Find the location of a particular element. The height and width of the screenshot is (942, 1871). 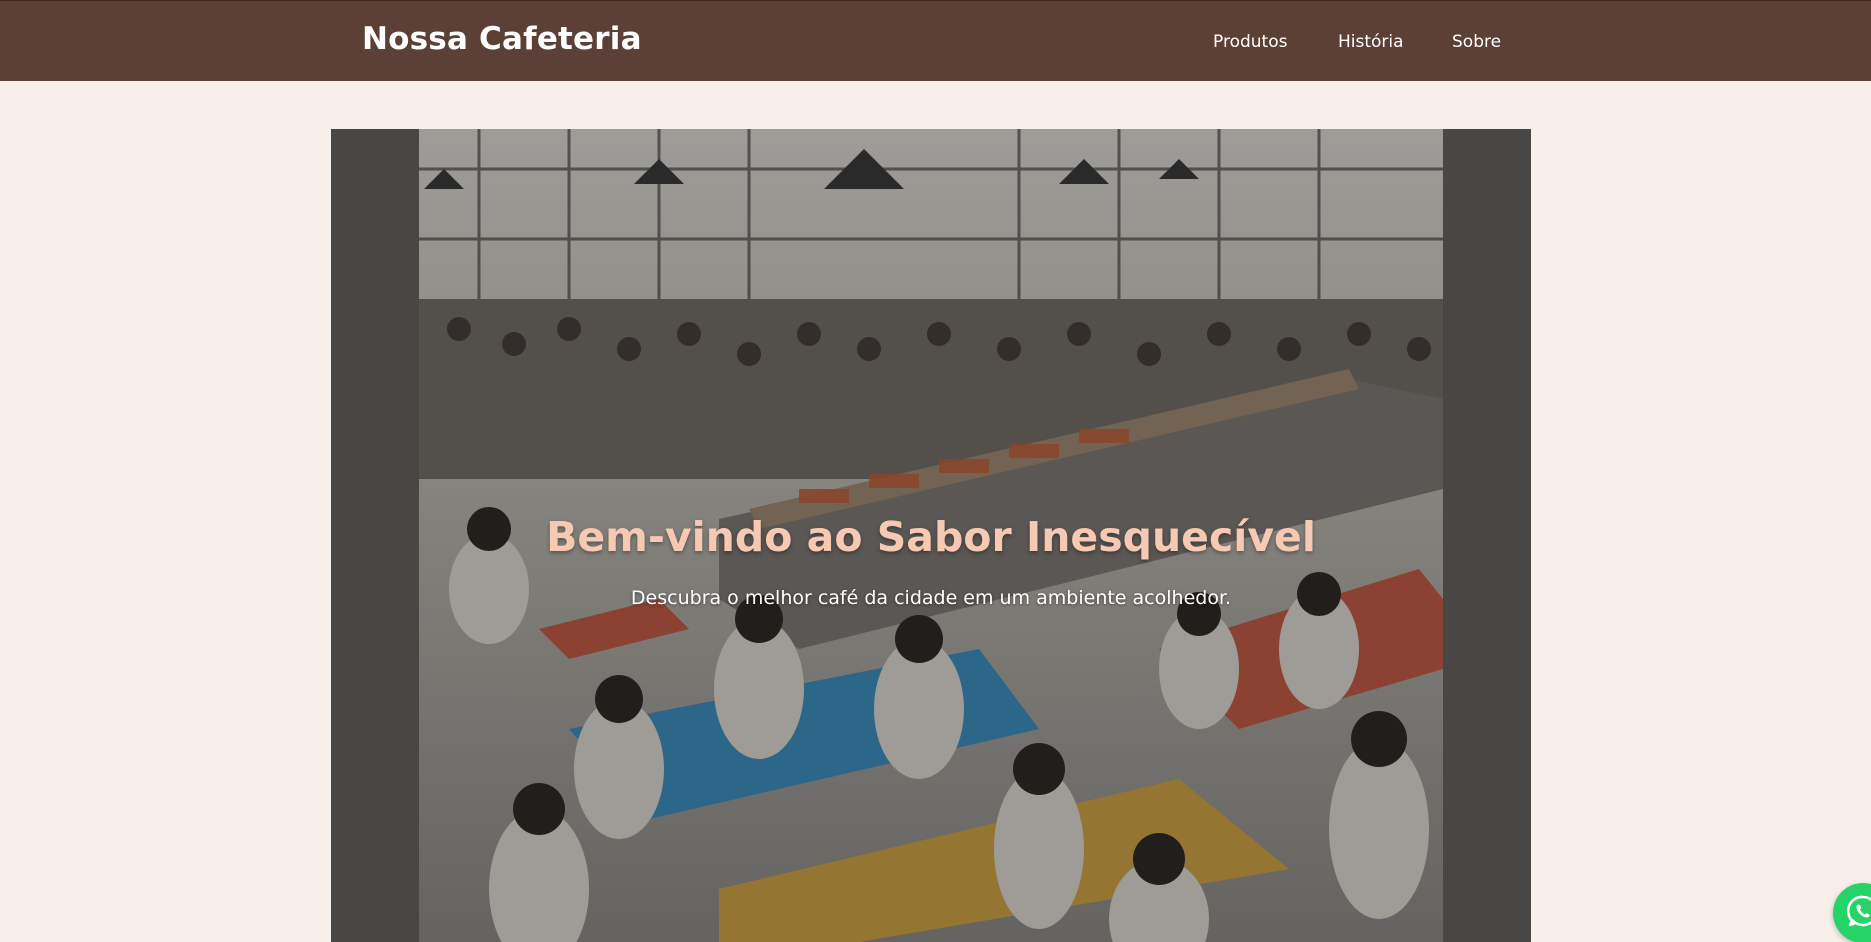

brand-logo: Nossa Cafeteria is located at coordinates (502, 39).